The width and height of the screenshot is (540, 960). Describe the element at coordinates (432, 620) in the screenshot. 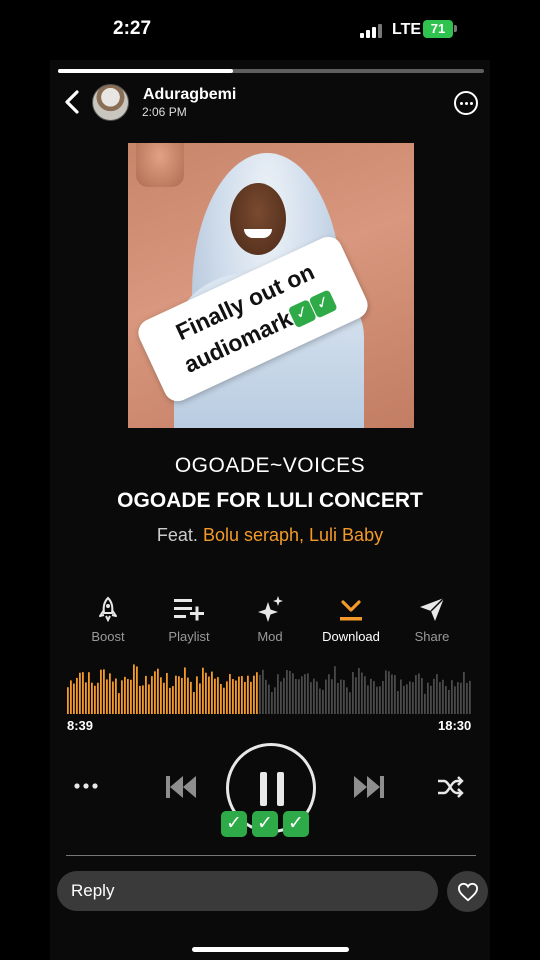

I see `share-button: Share` at that location.